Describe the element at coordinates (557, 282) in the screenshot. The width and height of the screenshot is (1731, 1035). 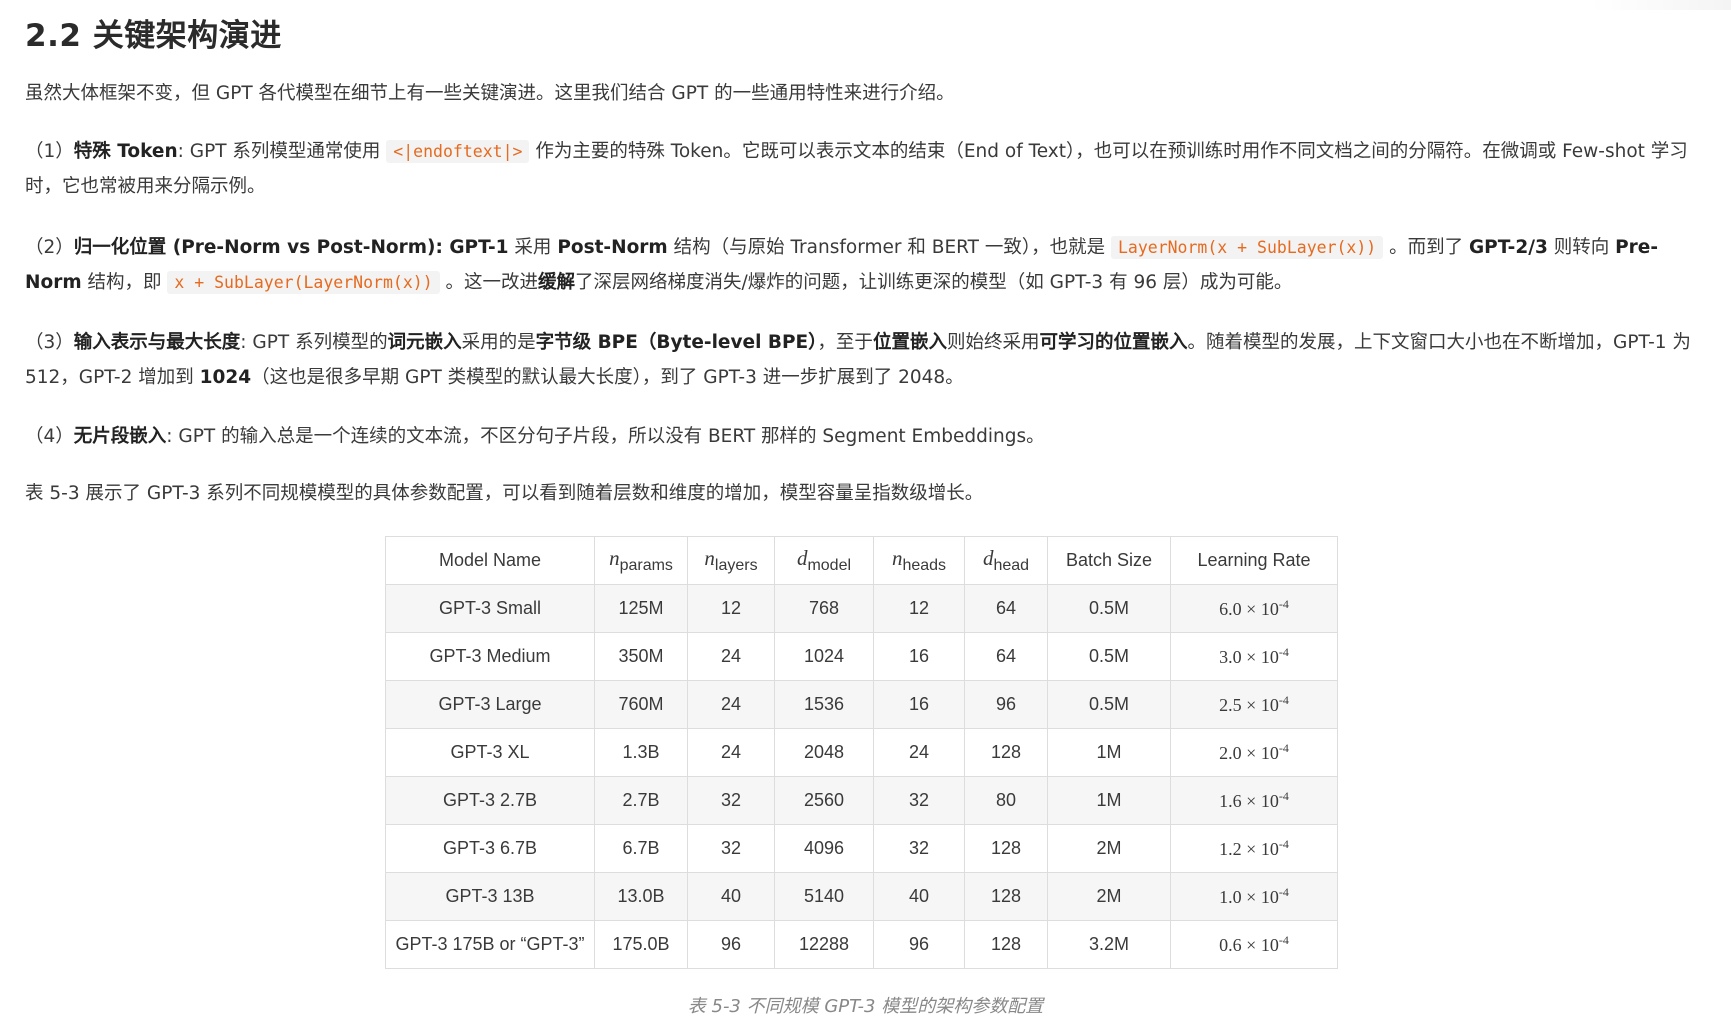
I see `bold-text: 缓解` at that location.